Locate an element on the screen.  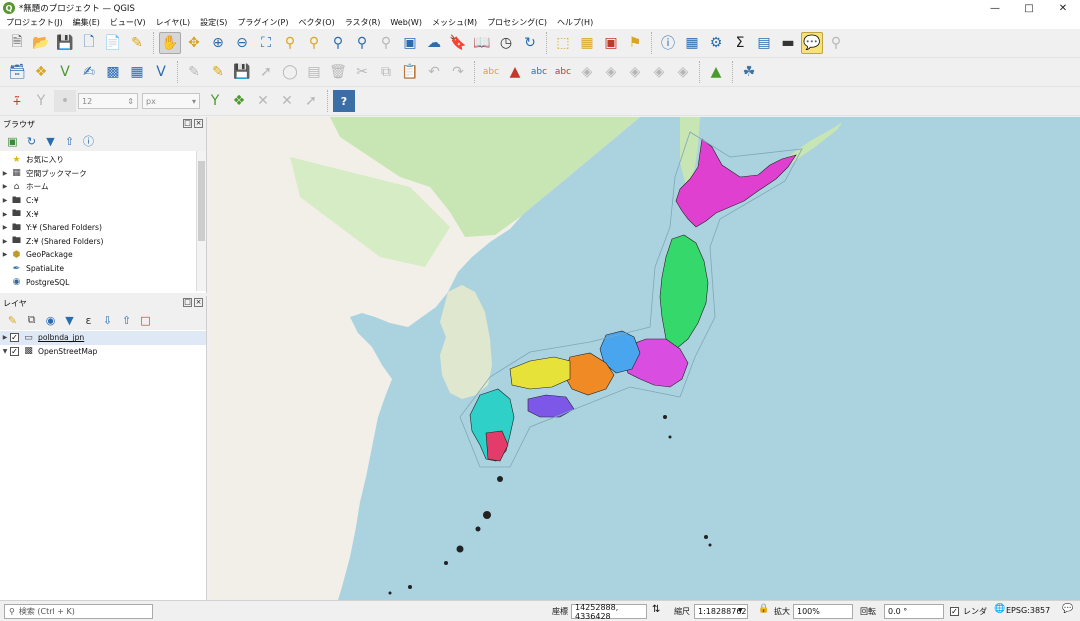
filter-by-expression-icon: ε is located at coordinates (88, 320).